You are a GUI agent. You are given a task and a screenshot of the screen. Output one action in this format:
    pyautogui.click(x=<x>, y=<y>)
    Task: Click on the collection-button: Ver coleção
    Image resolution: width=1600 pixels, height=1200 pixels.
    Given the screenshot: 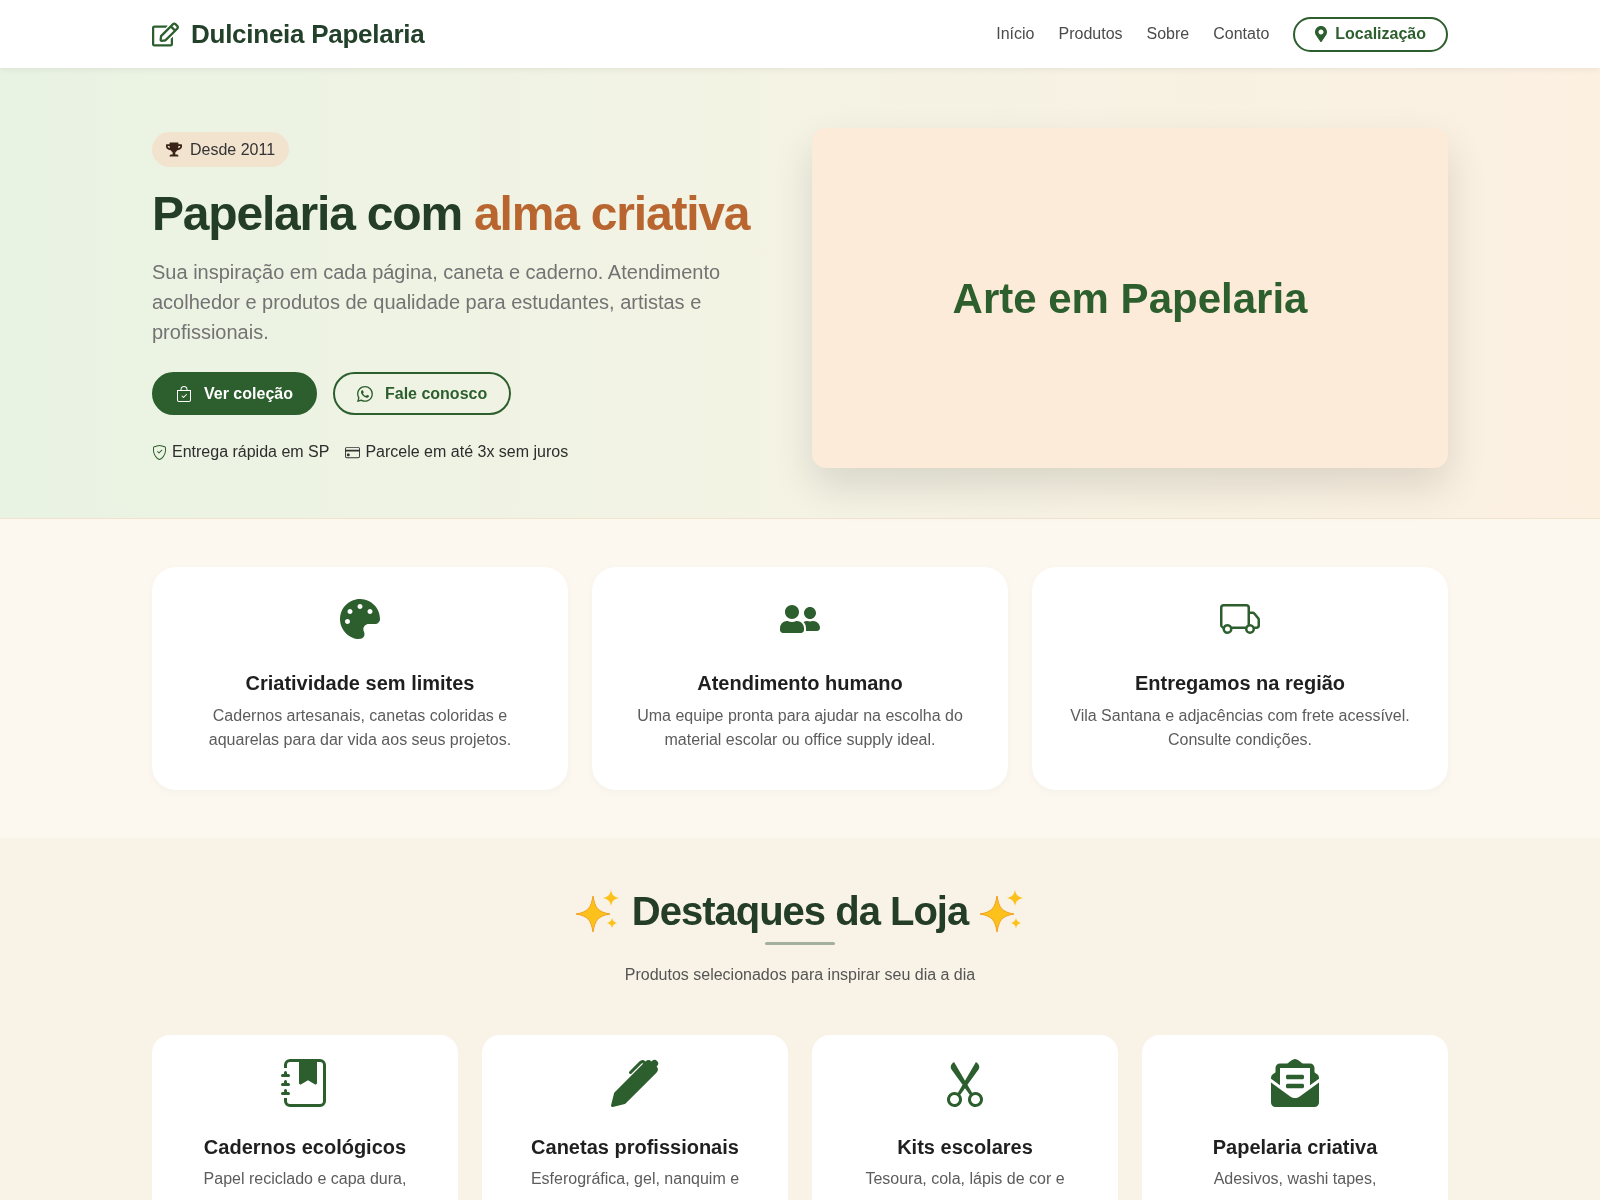 What is the action you would take?
    pyautogui.click(x=234, y=393)
    